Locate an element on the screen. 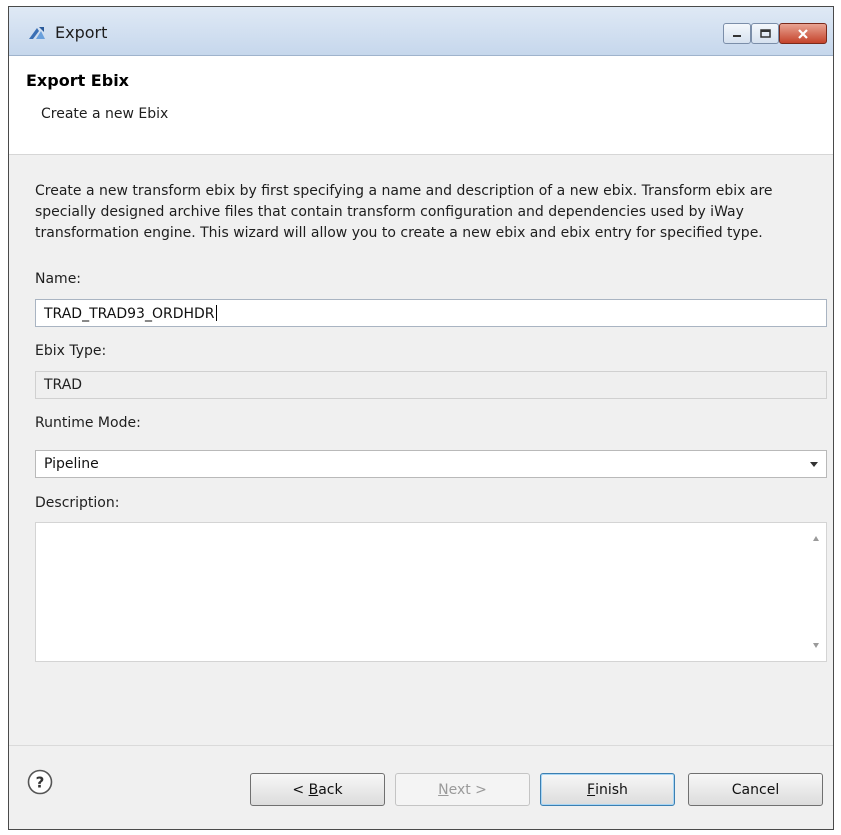 The height and width of the screenshot is (835, 841). cancel-button: Cancel is located at coordinates (755, 789).